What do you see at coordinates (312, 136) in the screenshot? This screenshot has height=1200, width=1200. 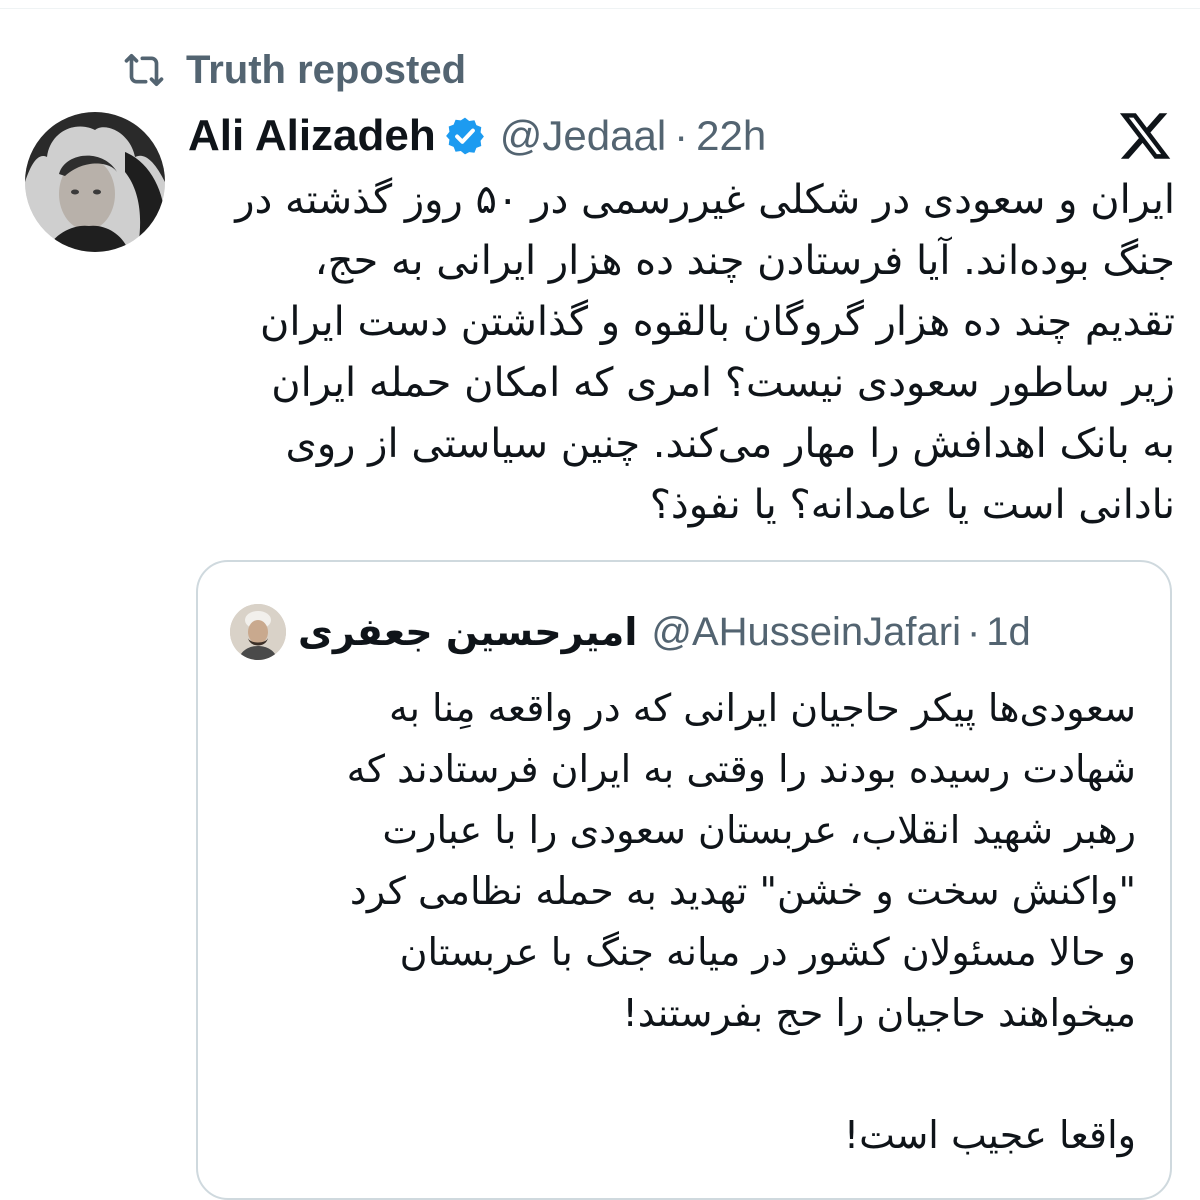 I see `author-display-name: Ali Alizadeh` at bounding box center [312, 136].